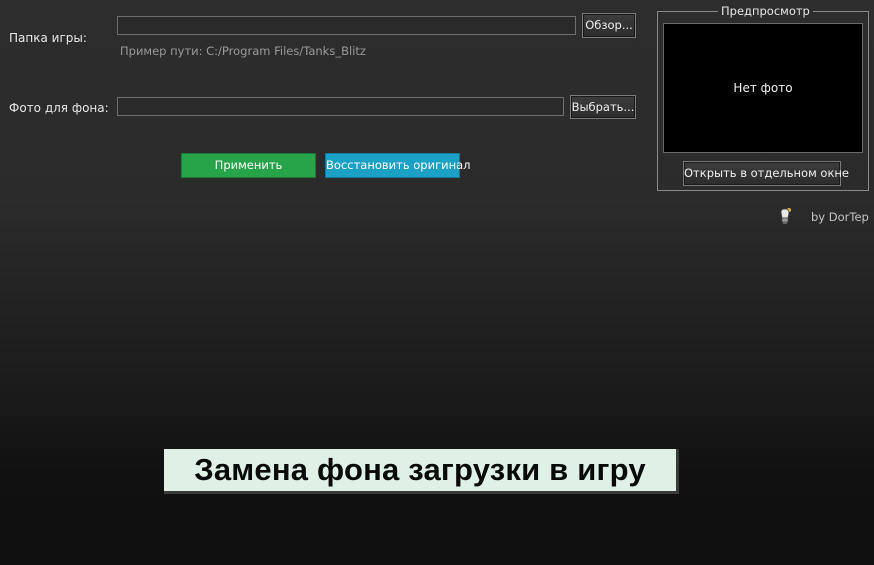  I want to click on preview-title: Предпросмотр, so click(765, 11).